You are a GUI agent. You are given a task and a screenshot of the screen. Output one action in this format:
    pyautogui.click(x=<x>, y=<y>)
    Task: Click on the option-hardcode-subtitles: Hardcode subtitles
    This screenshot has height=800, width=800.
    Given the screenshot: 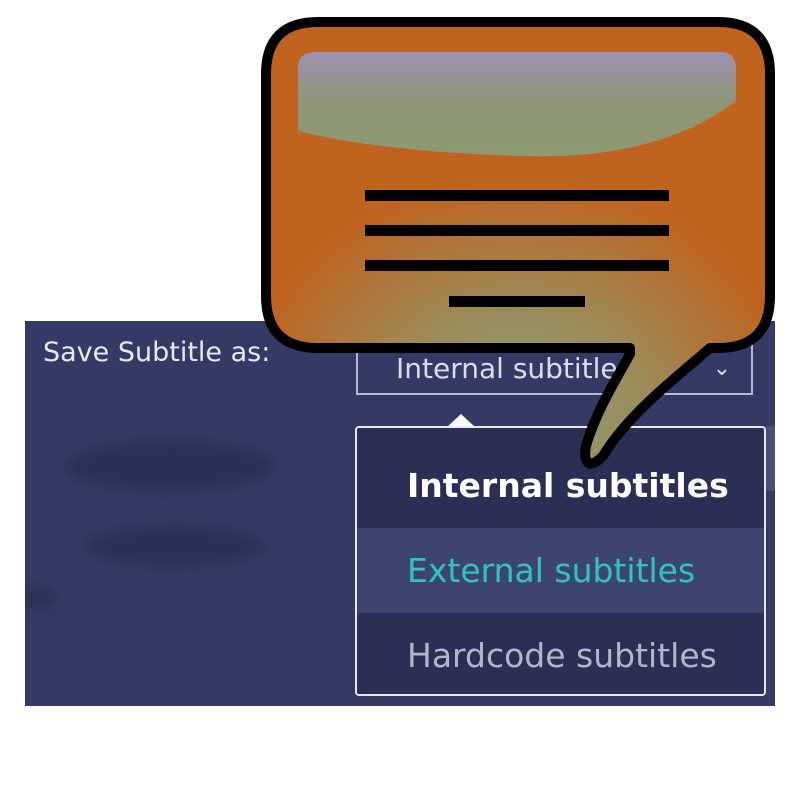 What is the action you would take?
    pyautogui.click(x=560, y=653)
    